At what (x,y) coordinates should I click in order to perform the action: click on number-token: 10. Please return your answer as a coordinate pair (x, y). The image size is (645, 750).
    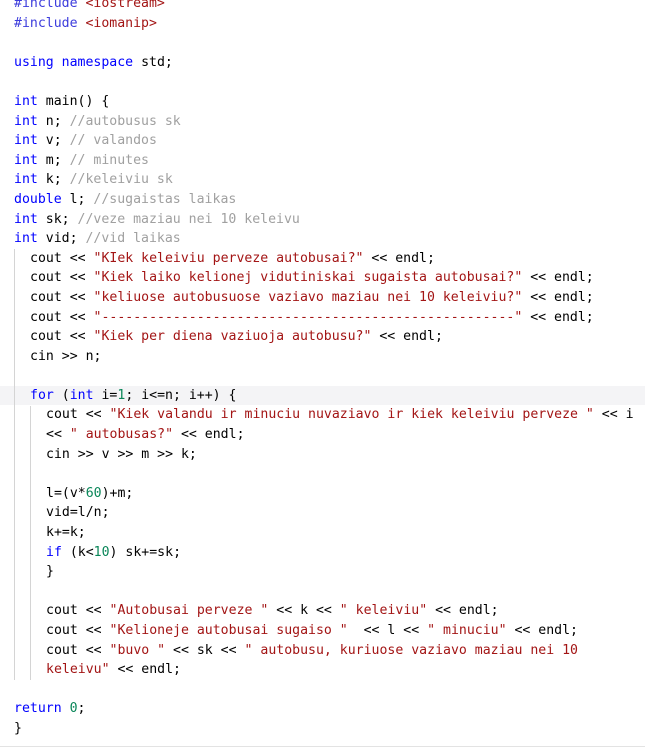
    Looking at the image, I should click on (101, 552).